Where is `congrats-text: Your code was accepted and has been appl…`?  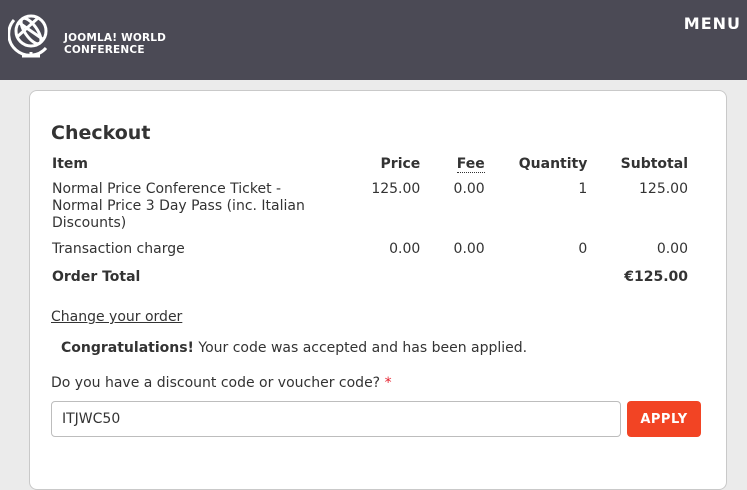 congrats-text: Your code was accepted and has been appl… is located at coordinates (360, 348).